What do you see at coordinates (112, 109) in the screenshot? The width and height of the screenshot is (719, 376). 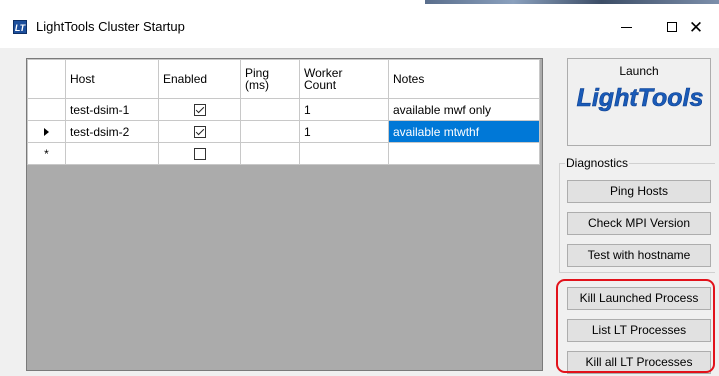 I see `host-cell: test-dsim-1` at bounding box center [112, 109].